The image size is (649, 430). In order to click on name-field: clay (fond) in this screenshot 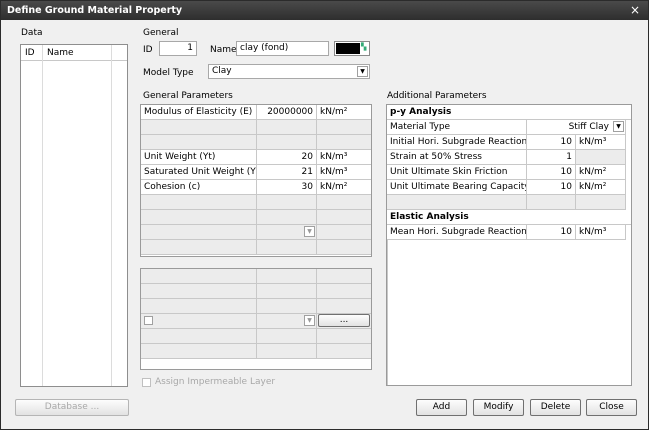, I will do `click(282, 48)`.